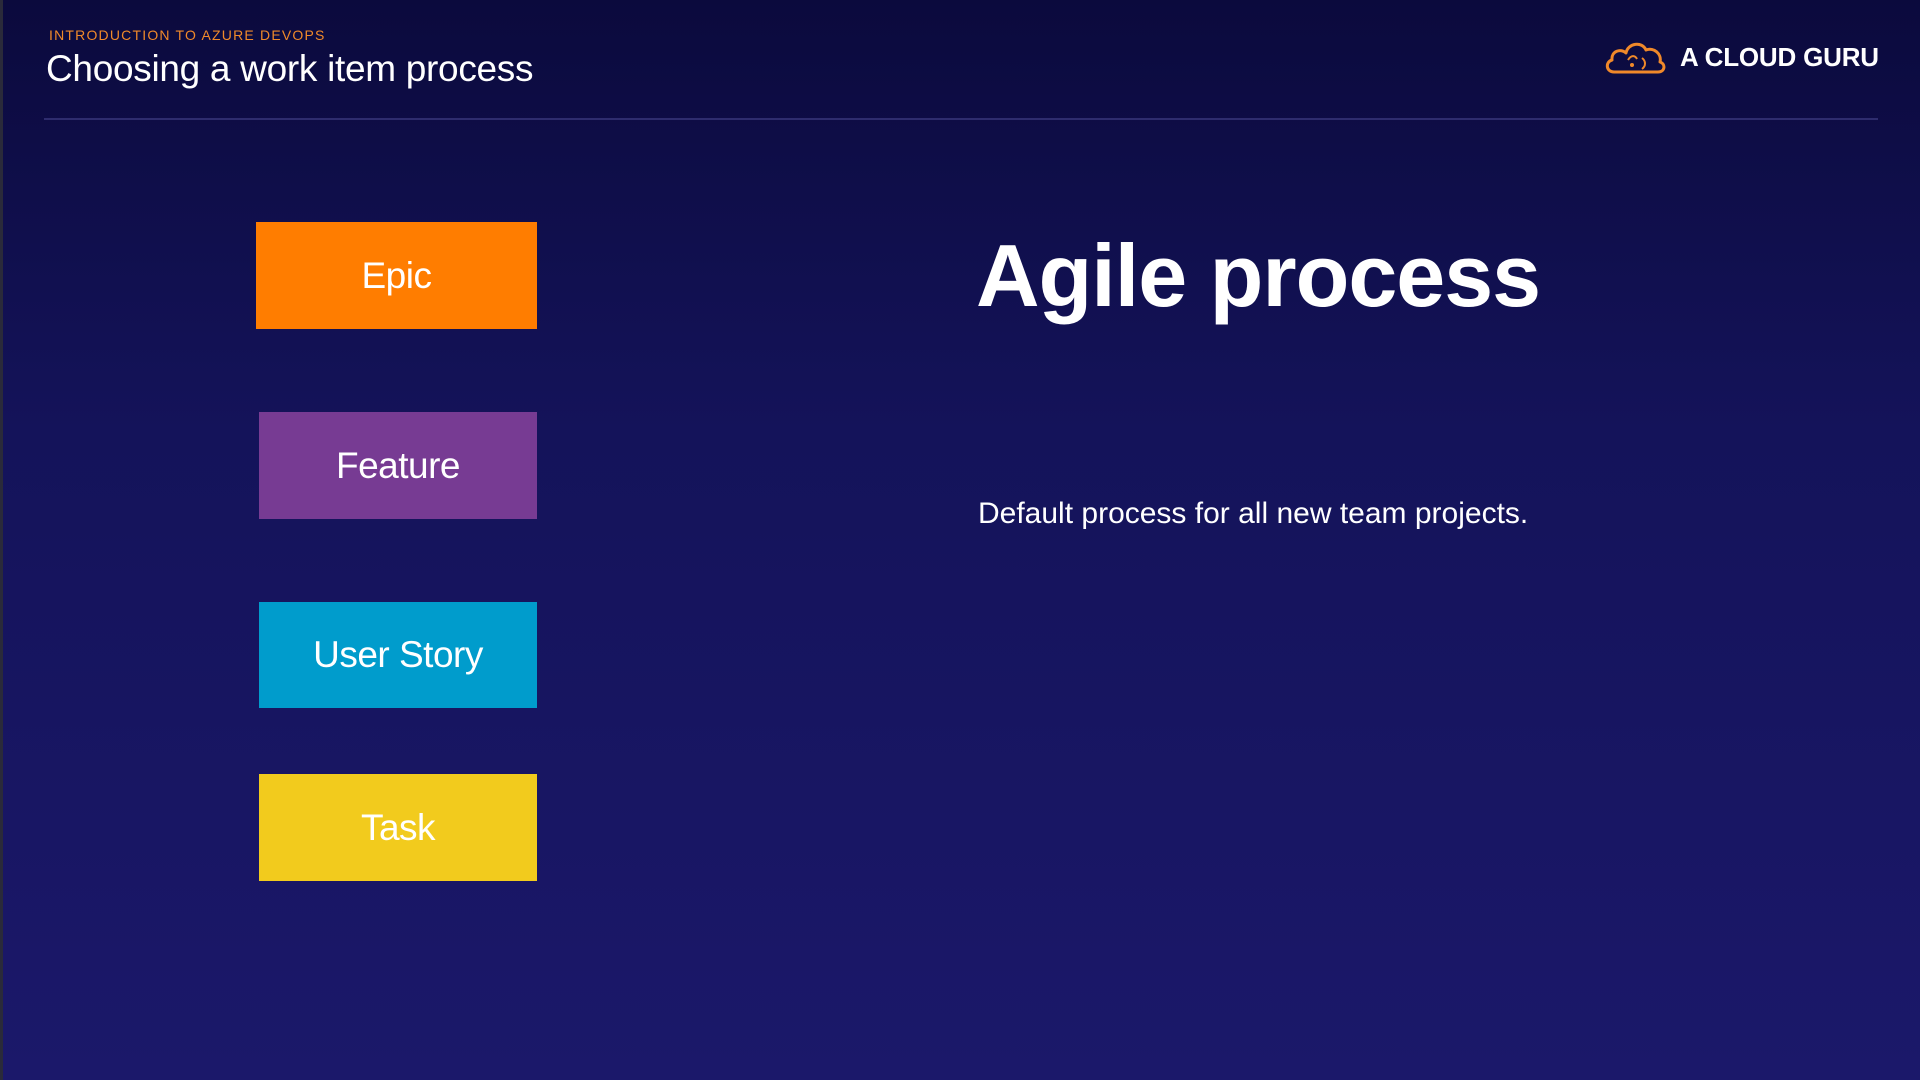  What do you see at coordinates (1635, 57) in the screenshot?
I see `cloud-icon` at bounding box center [1635, 57].